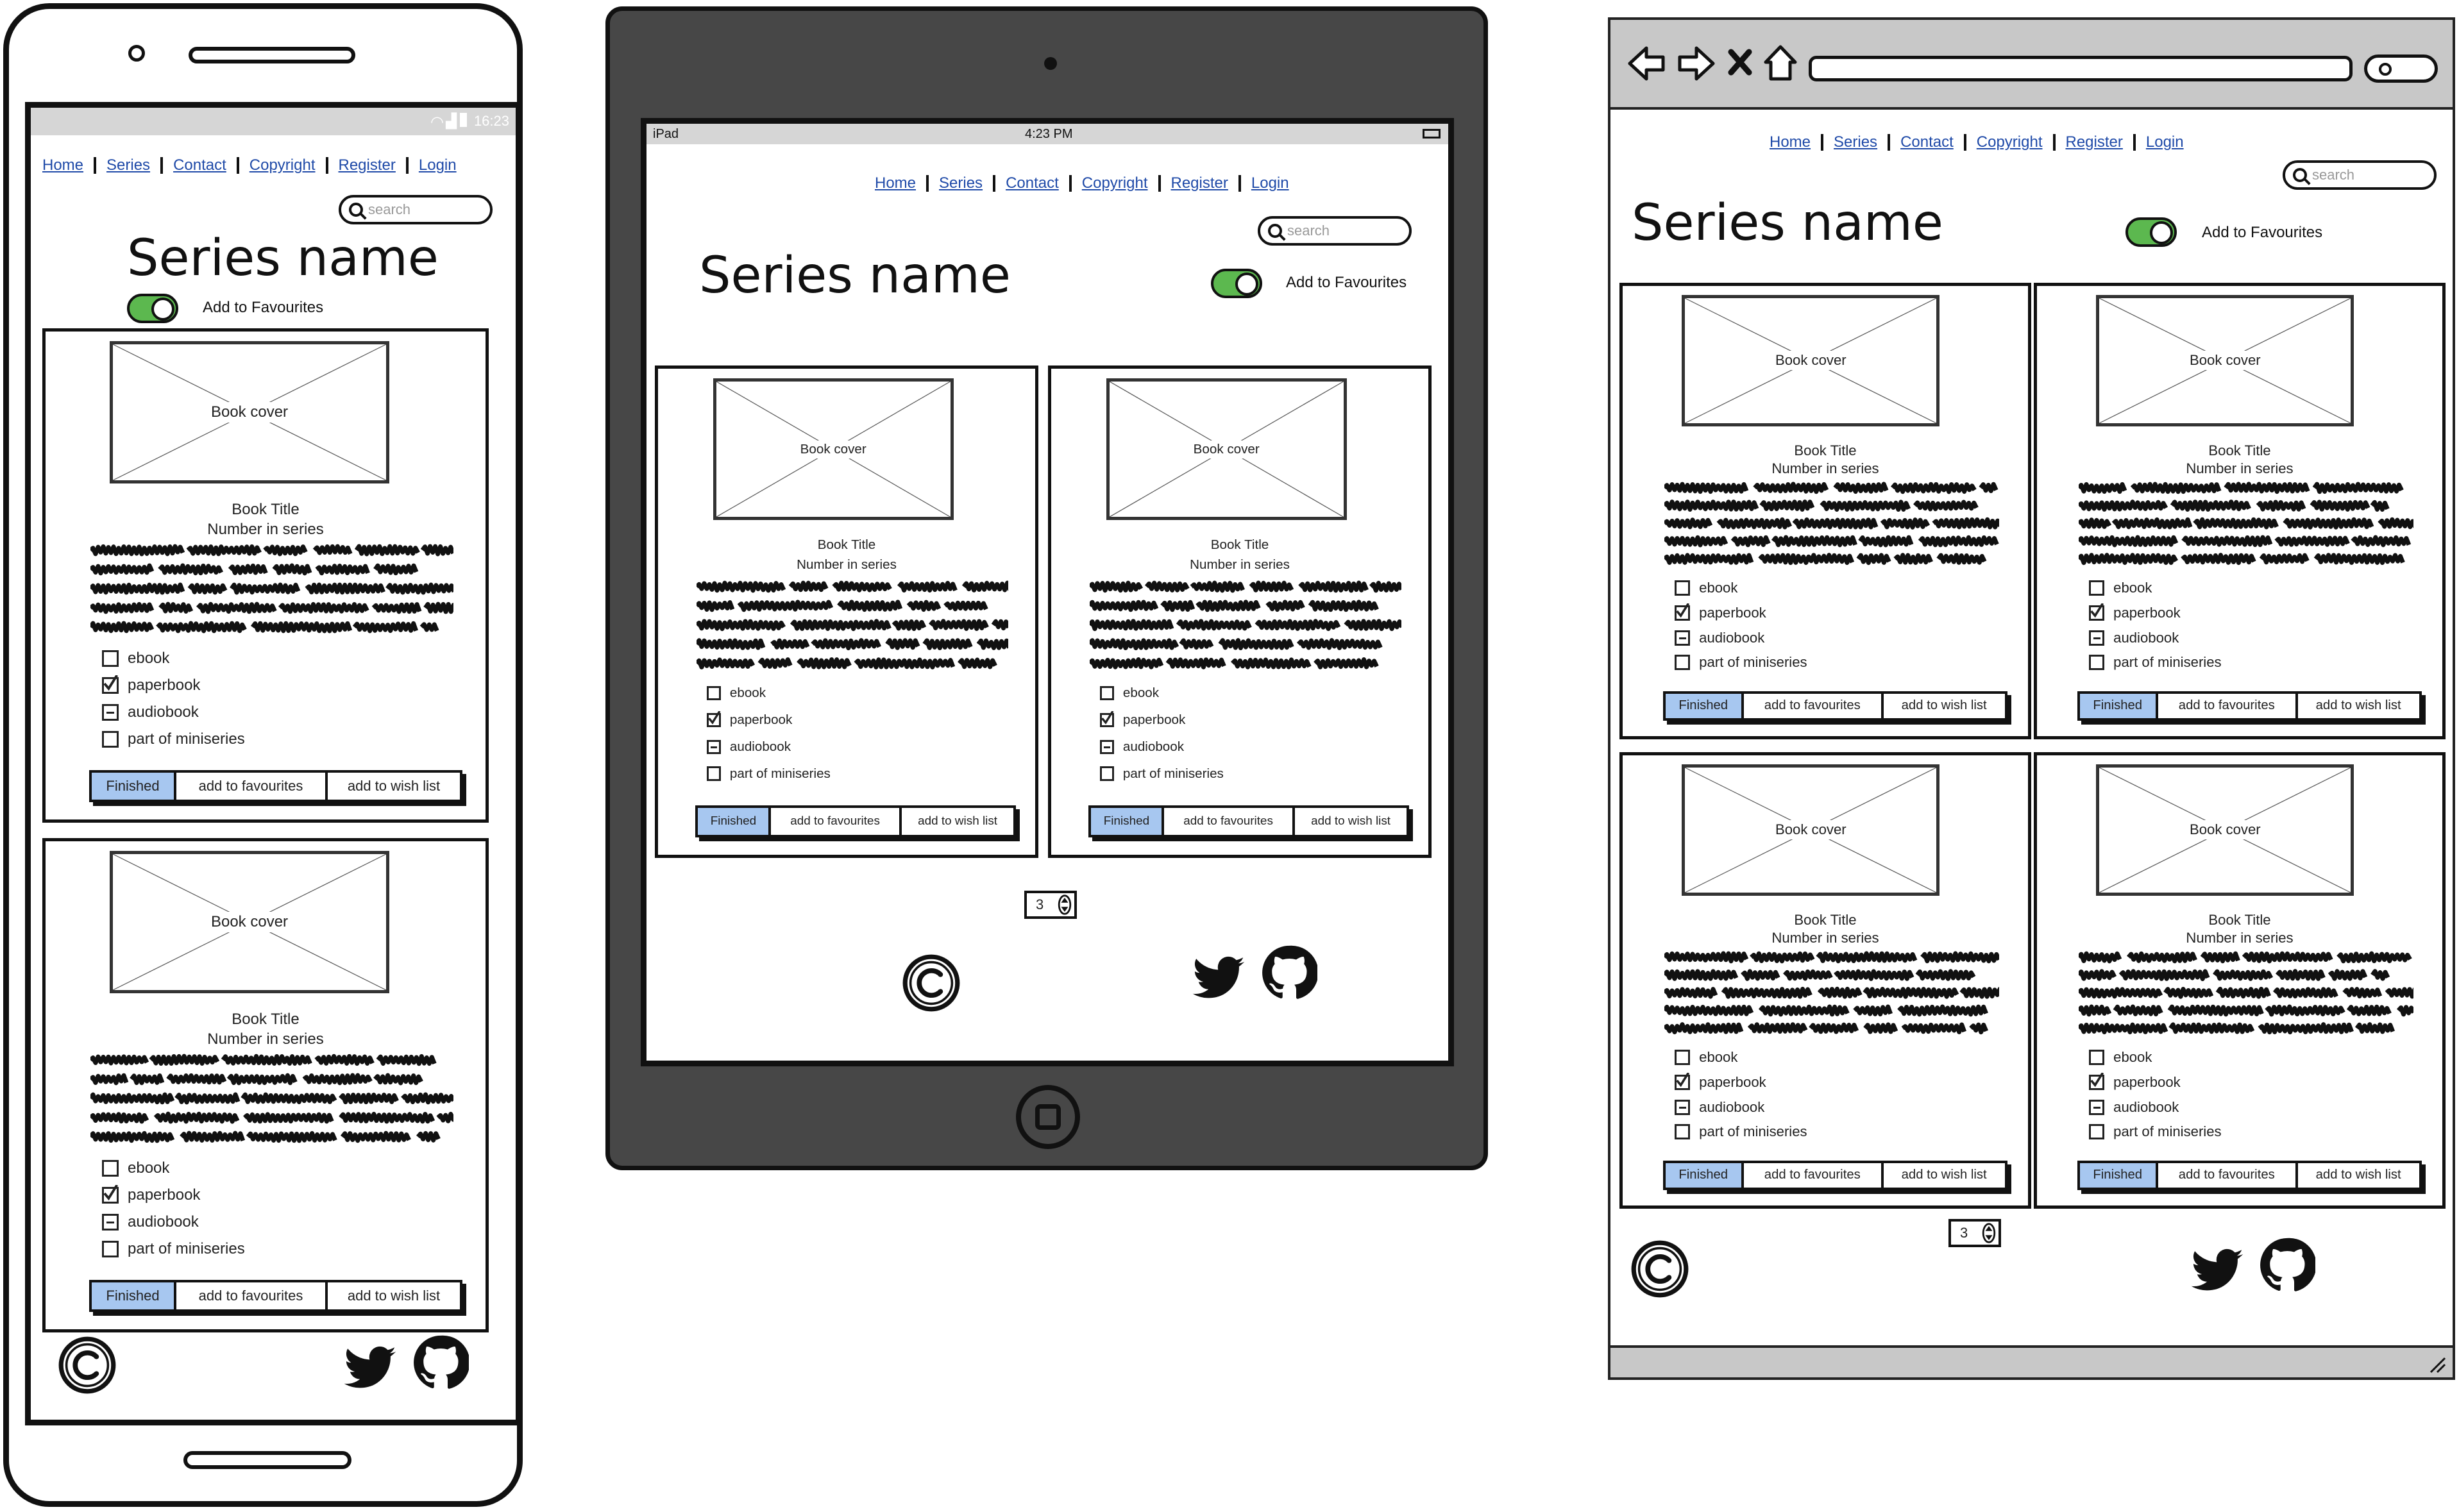 The height and width of the screenshot is (1512, 2459). Describe the element at coordinates (1050, 905) in the screenshot. I see `page-stepper: 3` at that location.